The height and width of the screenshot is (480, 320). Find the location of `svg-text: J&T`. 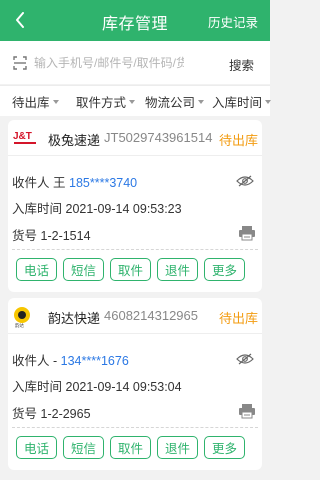

svg-text: J&T is located at coordinates (22, 136).